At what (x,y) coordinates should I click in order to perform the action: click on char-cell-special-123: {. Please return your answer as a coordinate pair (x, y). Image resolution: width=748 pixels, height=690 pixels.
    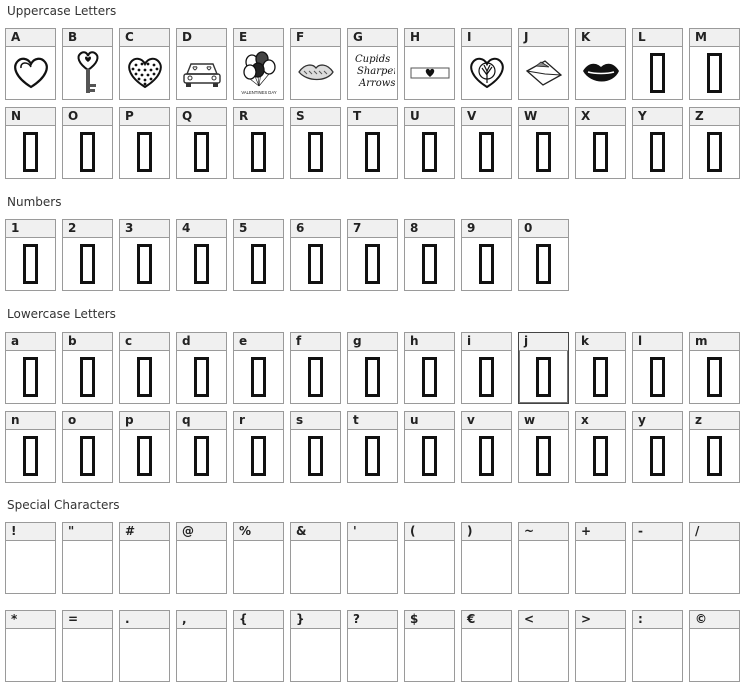
    Looking at the image, I should click on (258, 646).